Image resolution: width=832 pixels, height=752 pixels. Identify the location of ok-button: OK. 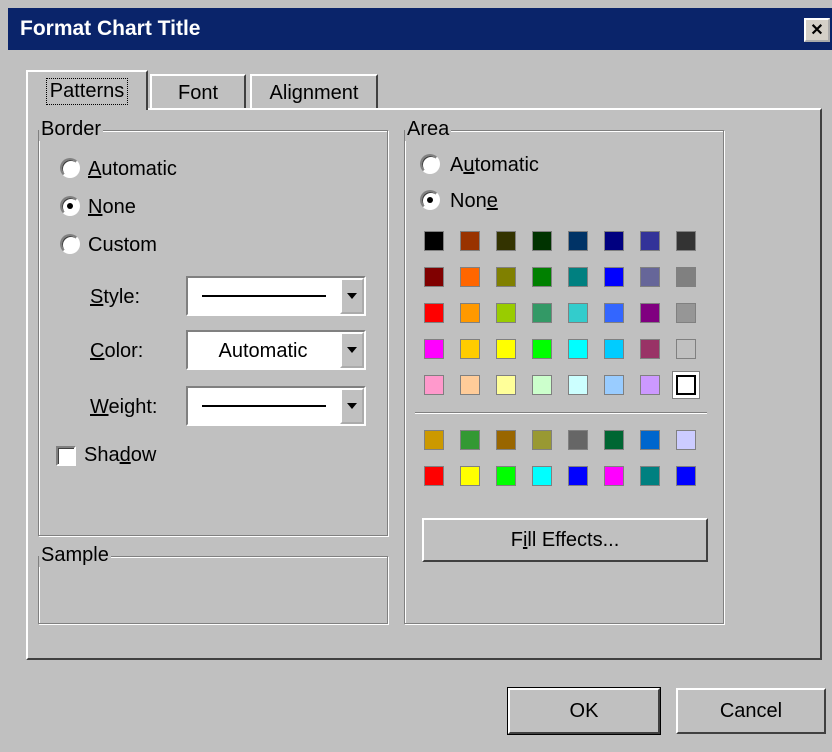
(584, 711).